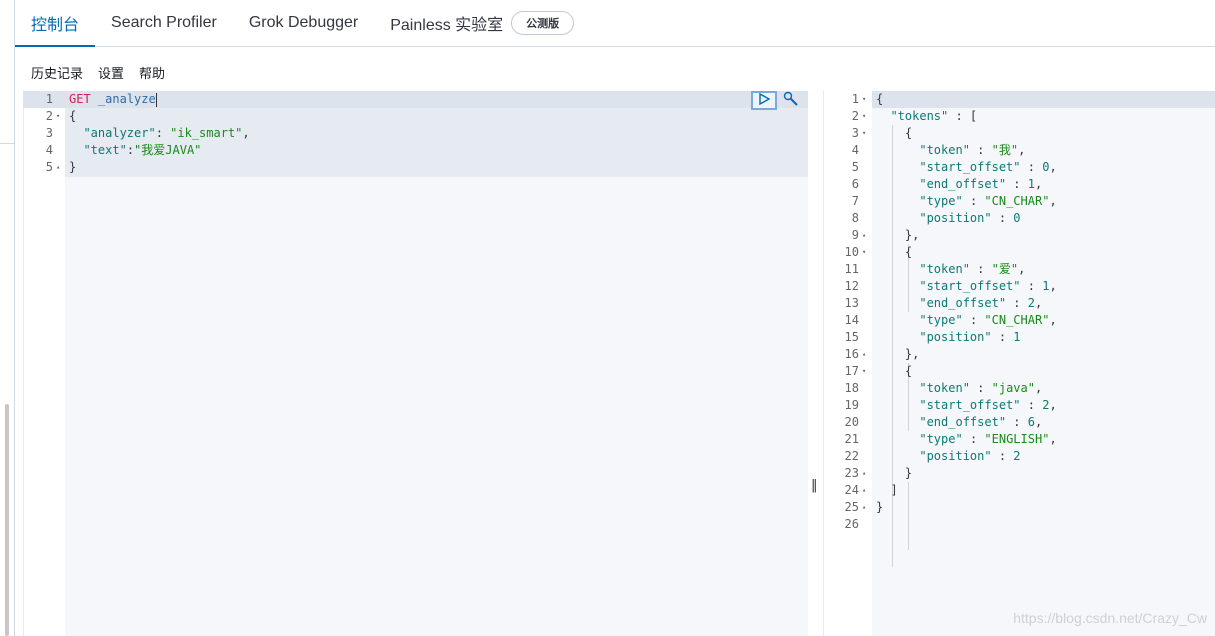 The width and height of the screenshot is (1215, 636). I want to click on code-token: "type", so click(941, 320).